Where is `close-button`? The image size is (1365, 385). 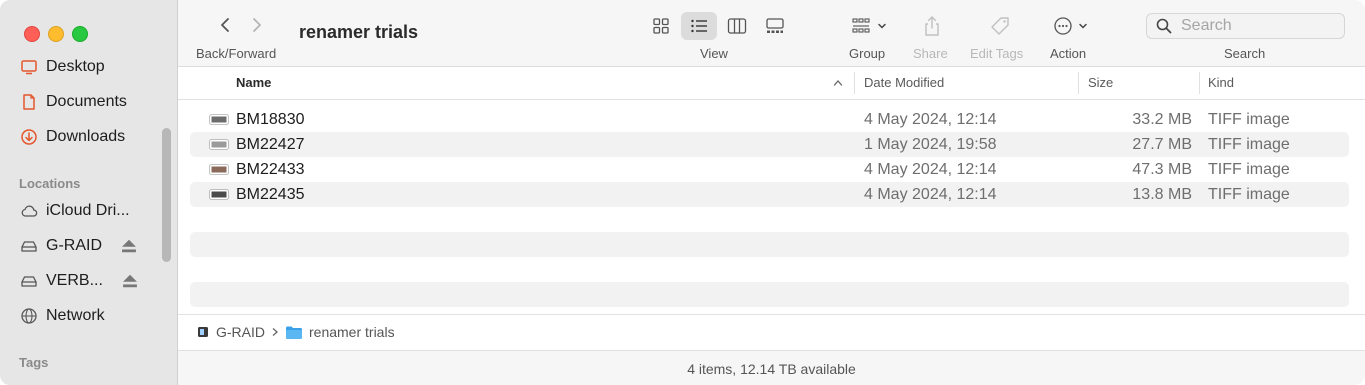
close-button is located at coordinates (32, 34).